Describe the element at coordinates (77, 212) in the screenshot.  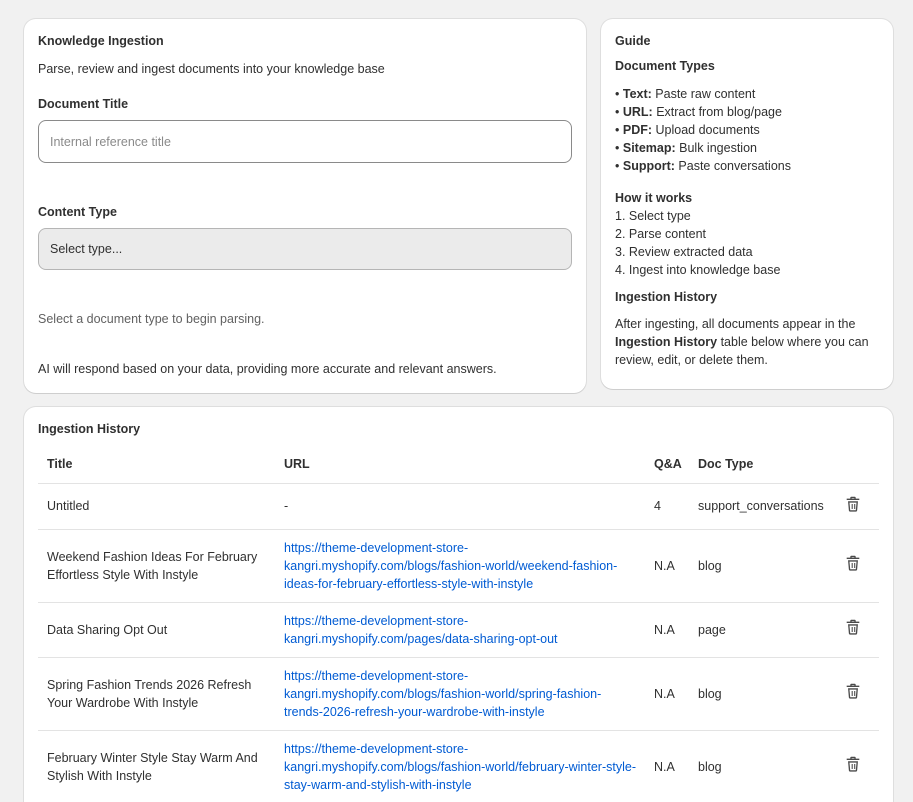
I see `content-type-label: Content Type` at that location.